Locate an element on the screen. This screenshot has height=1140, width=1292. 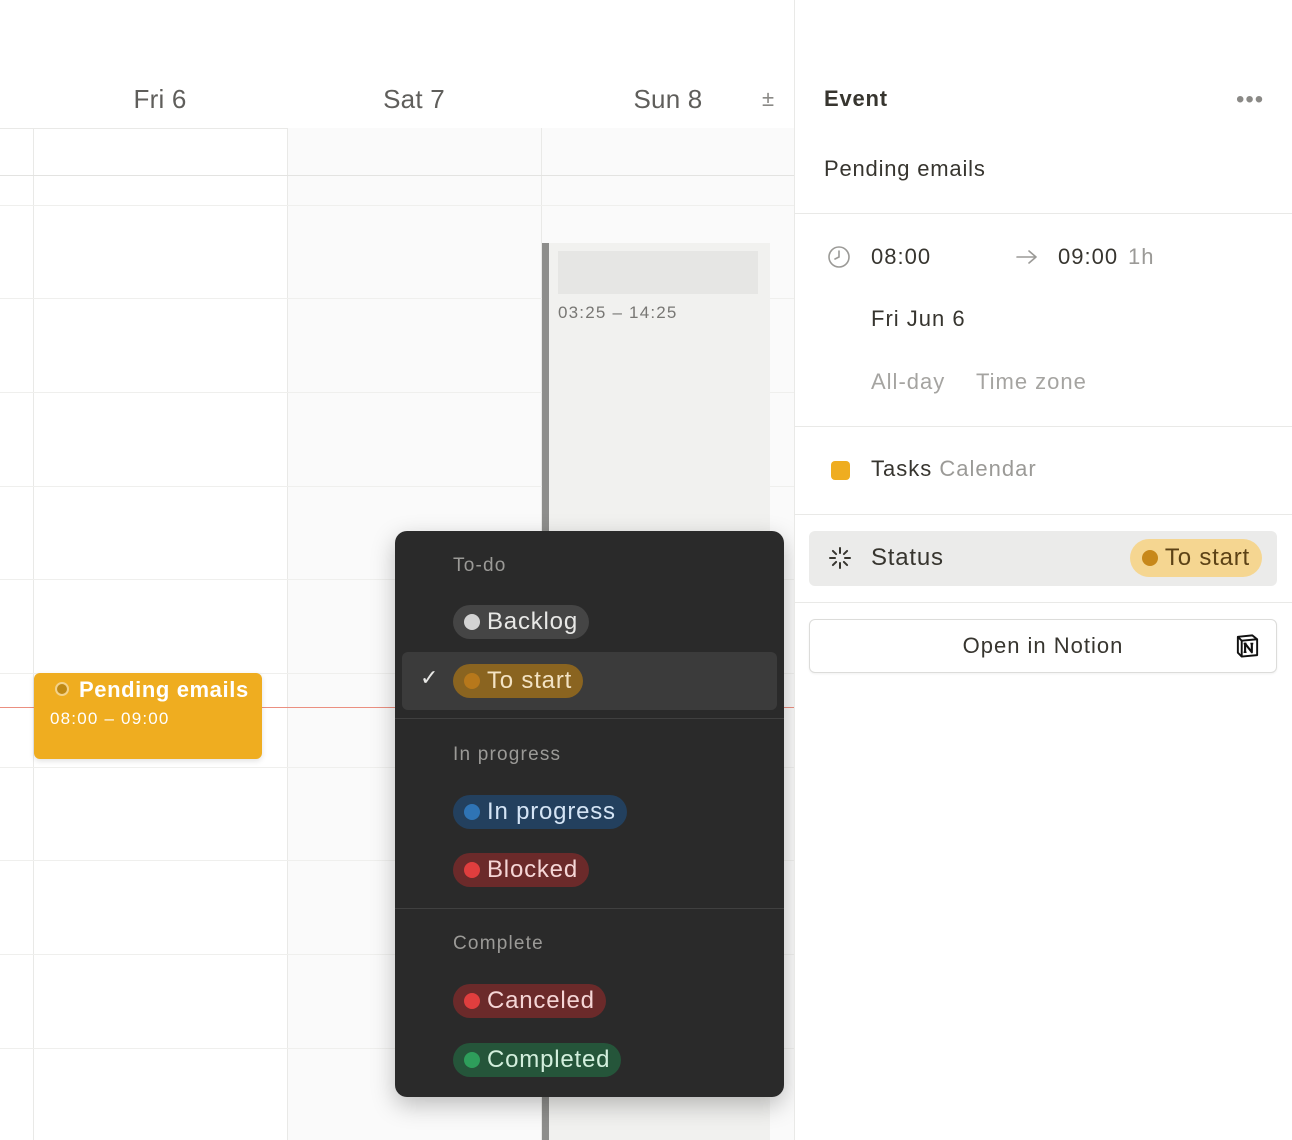
status-pill: To start is located at coordinates (518, 681).